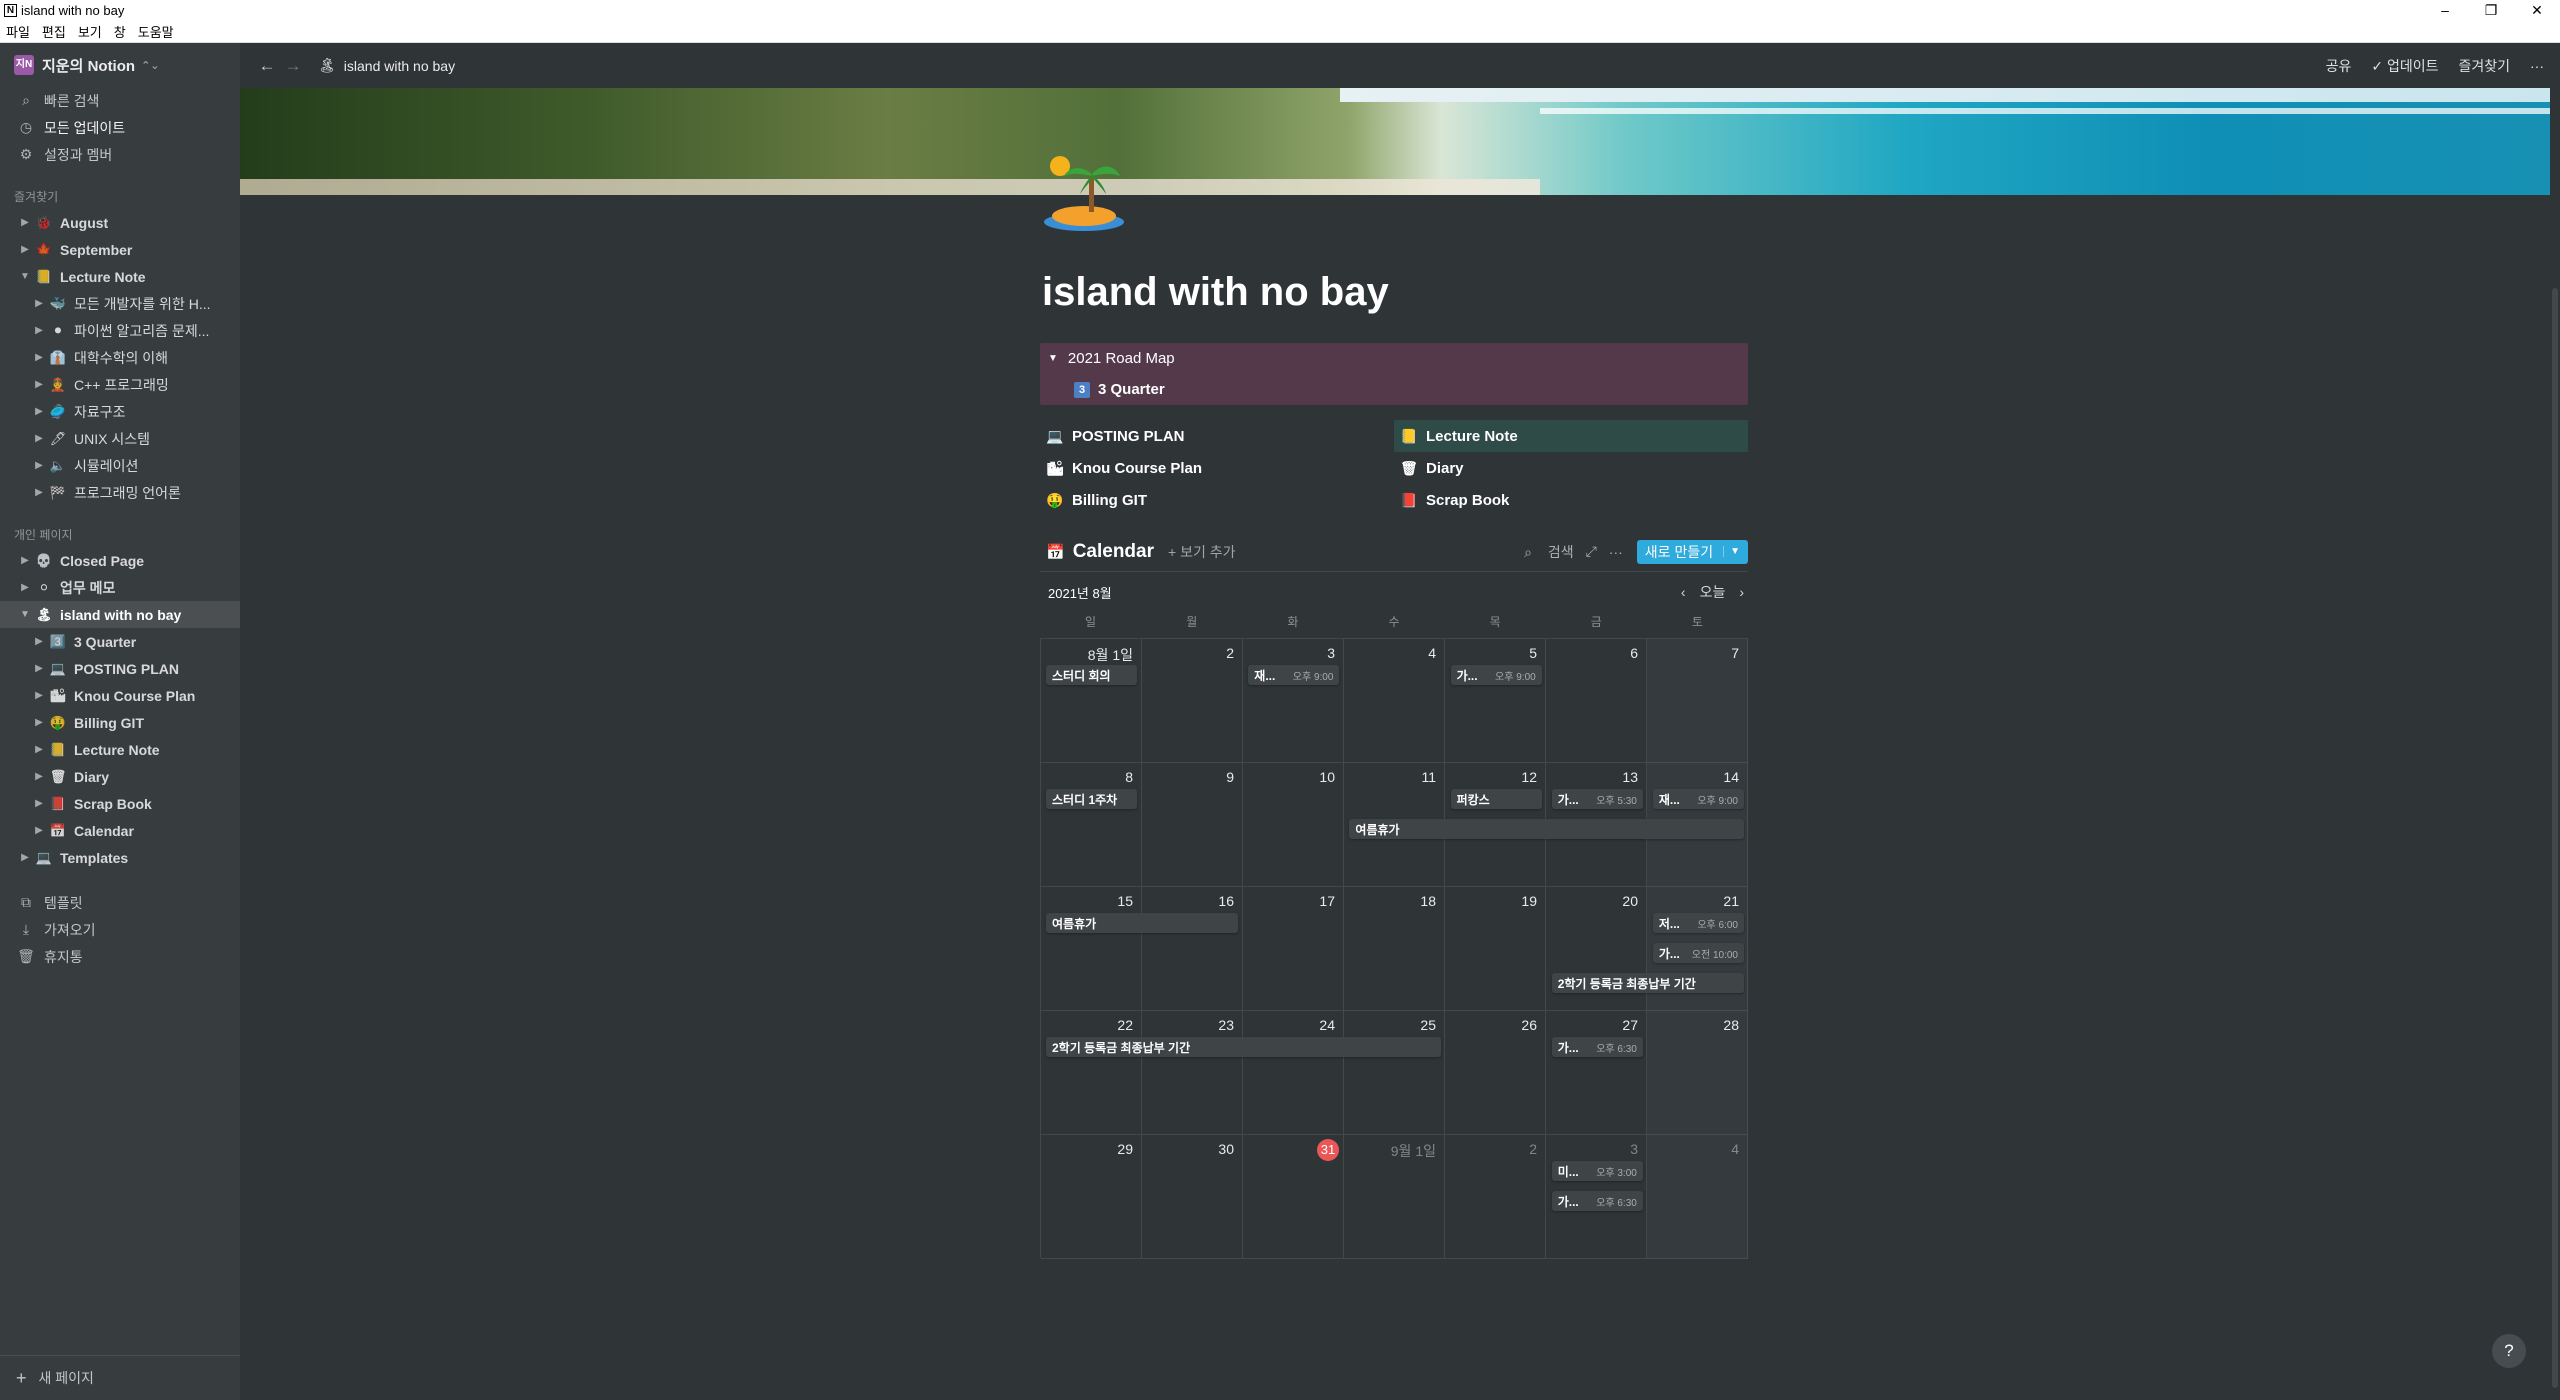 Image resolution: width=2560 pixels, height=1400 pixels. I want to click on sidebar-item: ▶ ⚪ 업무 메모, so click(120, 587).